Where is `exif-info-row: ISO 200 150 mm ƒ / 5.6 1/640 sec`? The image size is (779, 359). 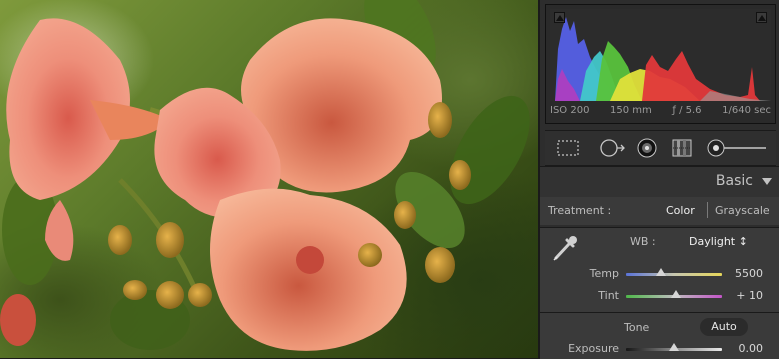
exif-info-row: ISO 200 150 mm ƒ / 5.6 1/640 sec is located at coordinates (660, 110).